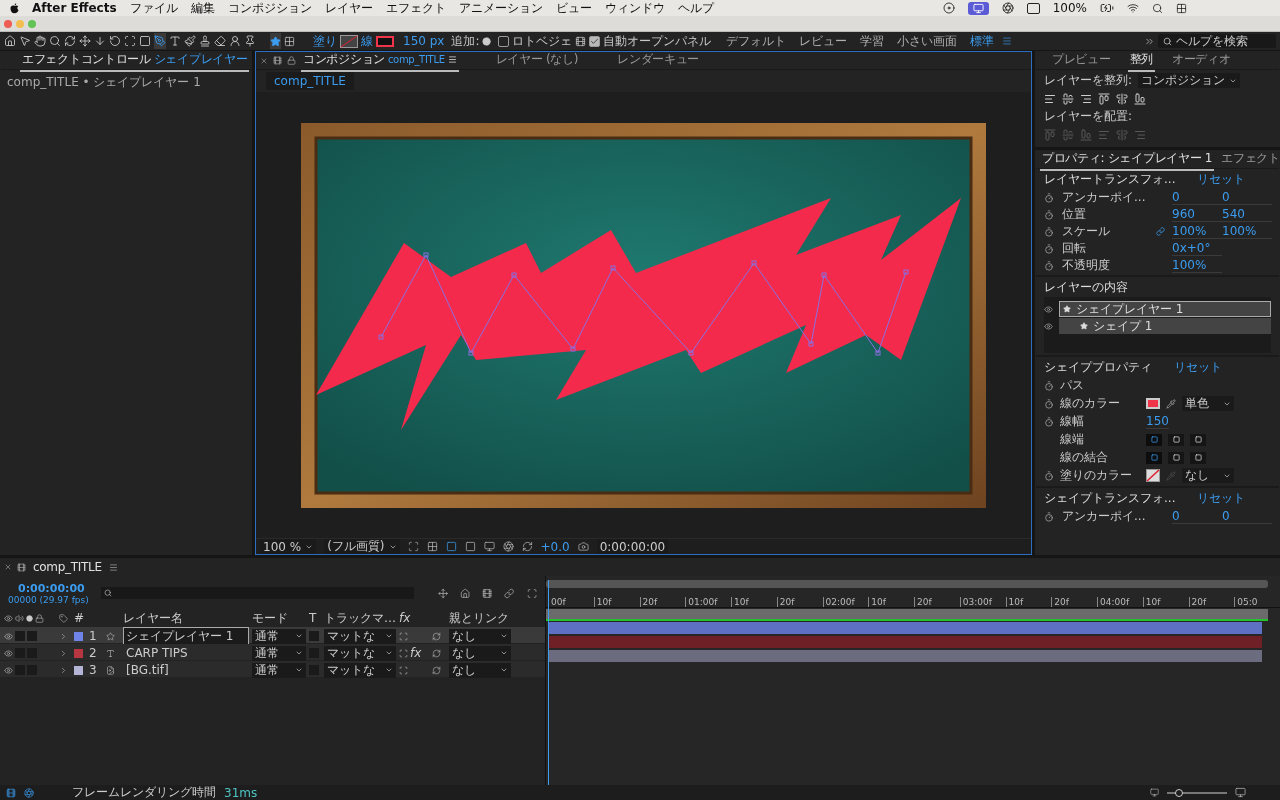 Image resolution: width=1280 pixels, height=800 pixels. Describe the element at coordinates (190, 41) in the screenshot. I see `brush-tool` at that location.